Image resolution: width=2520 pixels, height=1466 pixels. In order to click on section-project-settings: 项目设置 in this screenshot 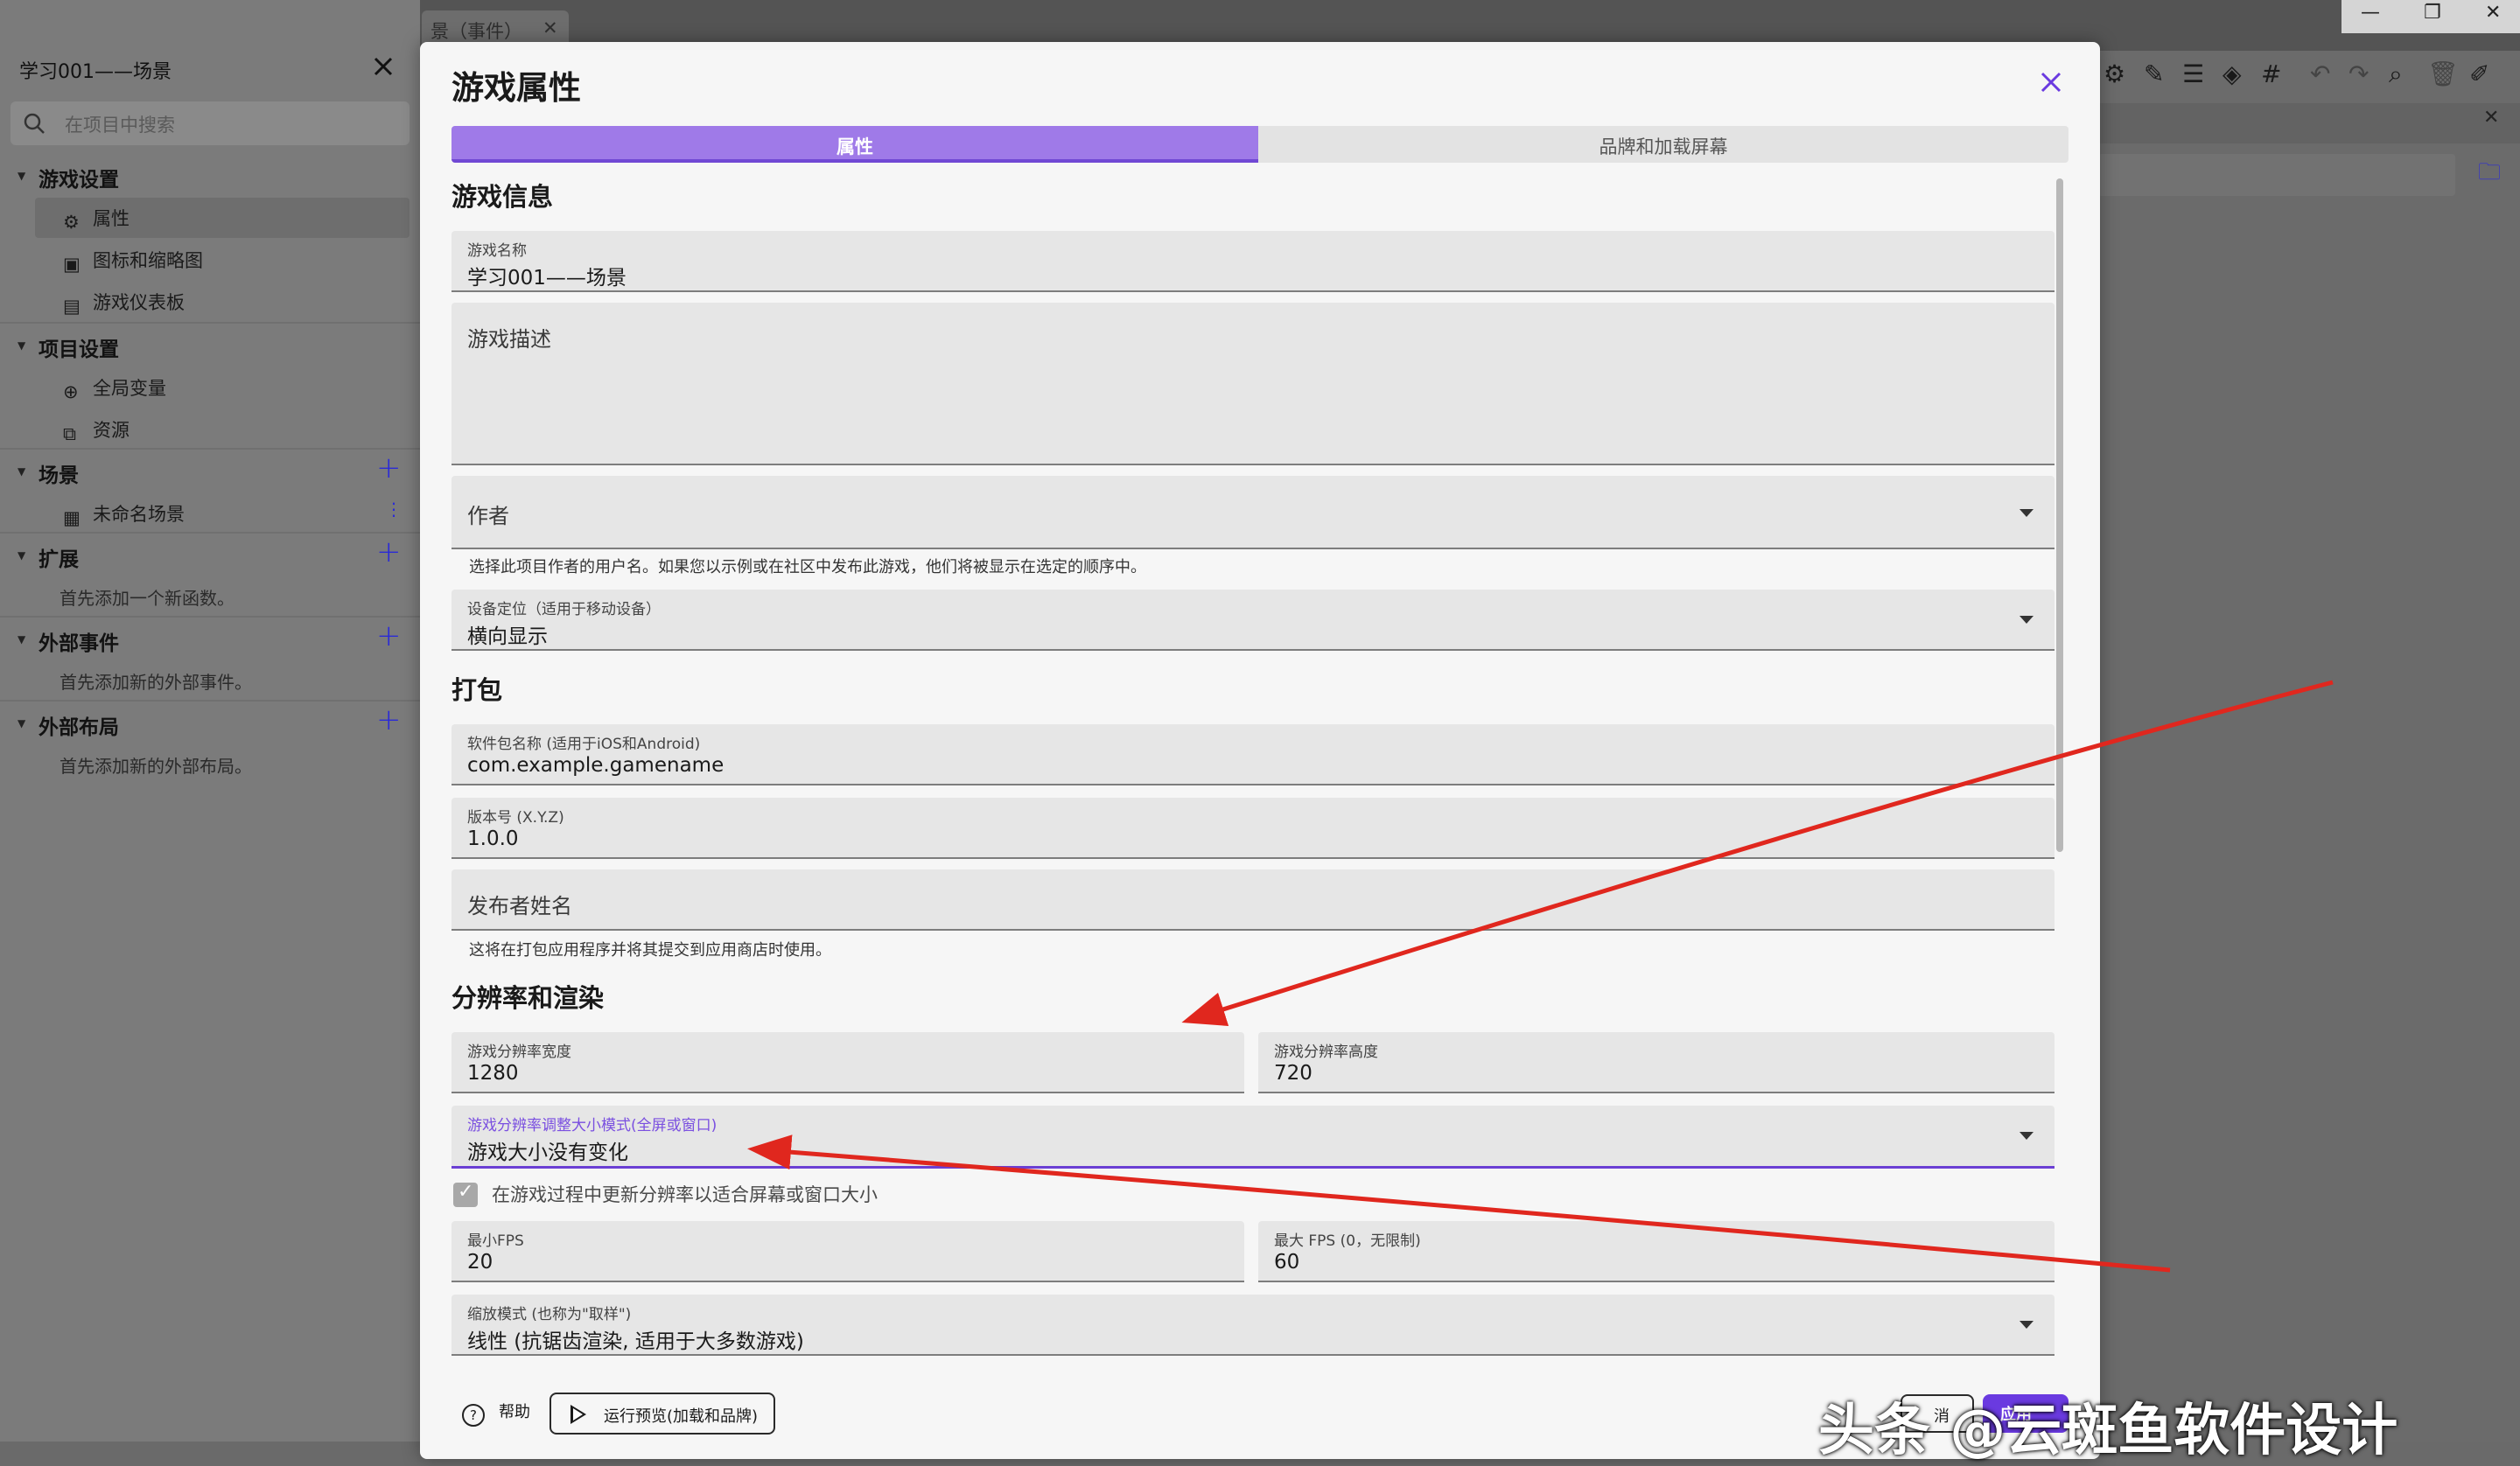, I will do `click(78, 347)`.